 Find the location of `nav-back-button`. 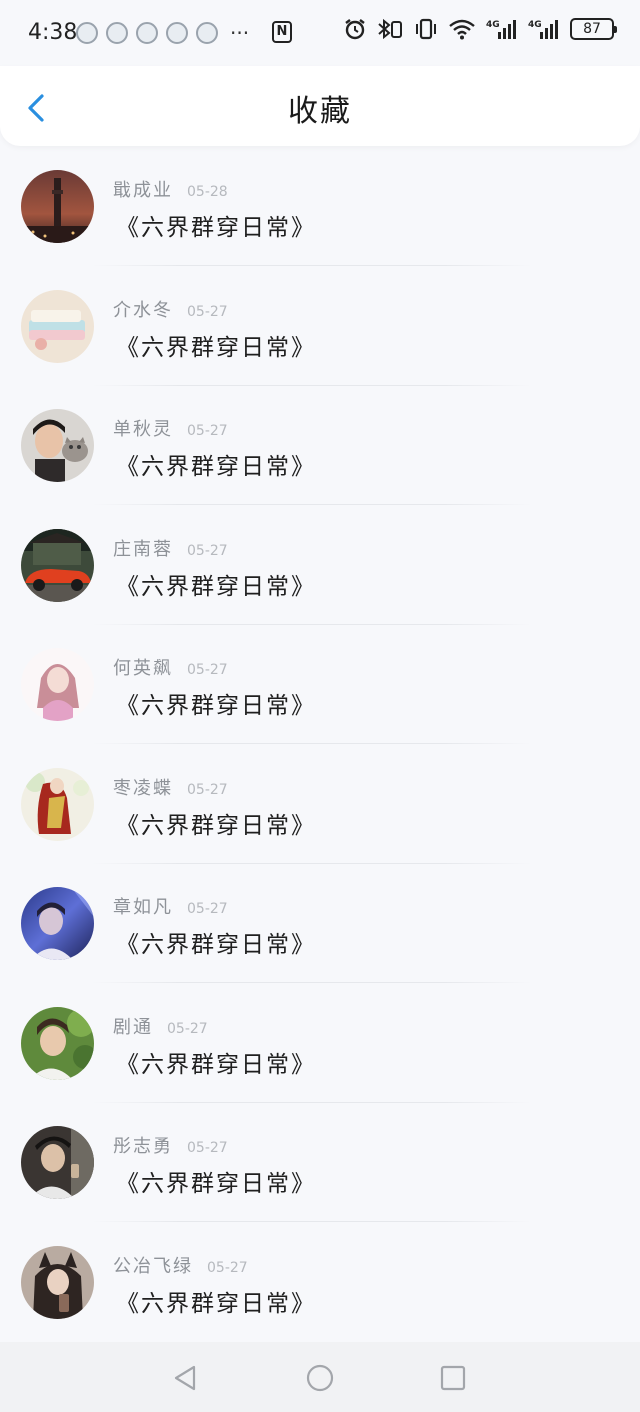

nav-back-button is located at coordinates (186, 1378).